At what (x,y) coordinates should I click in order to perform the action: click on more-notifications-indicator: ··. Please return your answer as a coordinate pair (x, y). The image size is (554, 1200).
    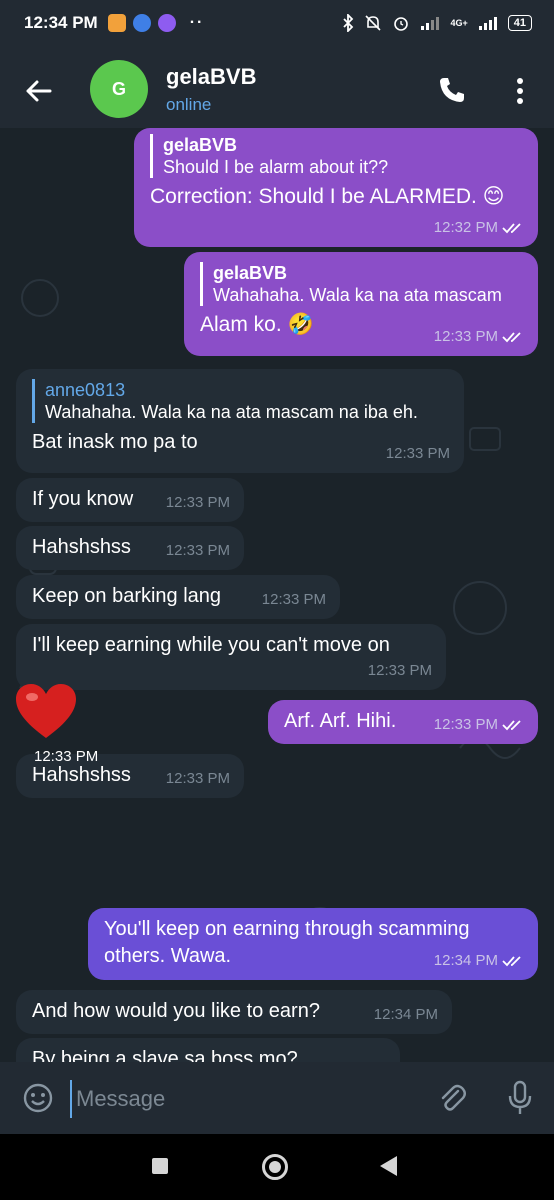
    Looking at the image, I should click on (197, 22).